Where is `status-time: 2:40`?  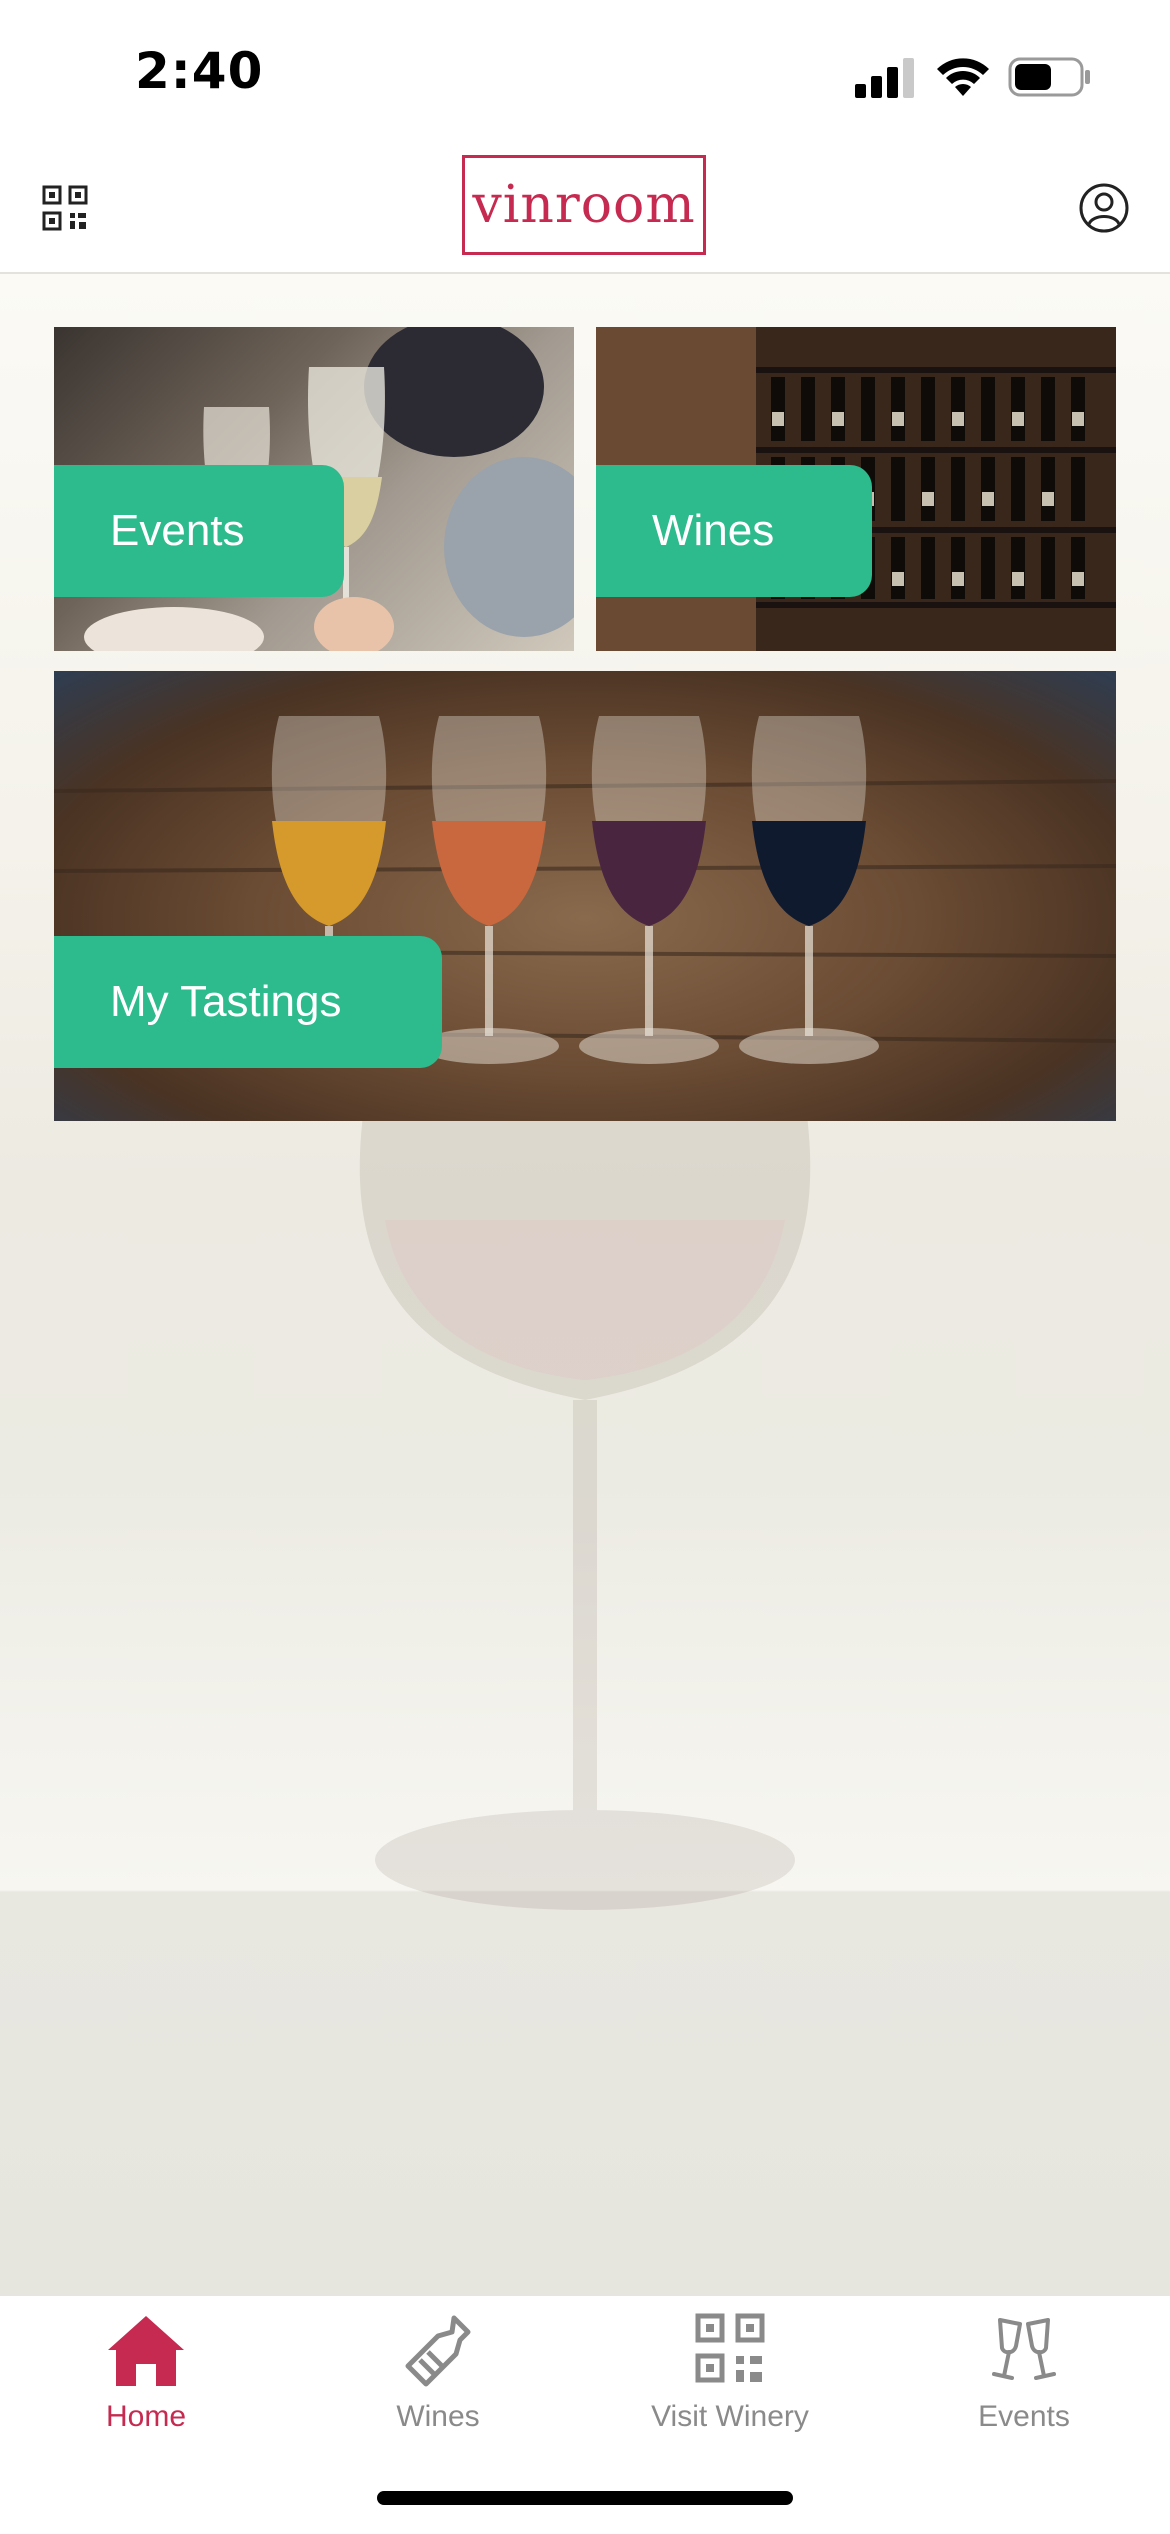
status-time: 2:40 is located at coordinates (199, 71).